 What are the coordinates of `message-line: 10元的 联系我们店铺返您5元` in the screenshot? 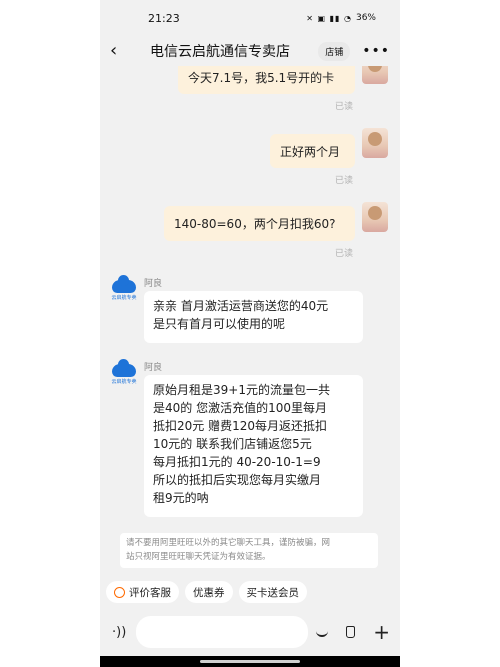 It's located at (232, 444).